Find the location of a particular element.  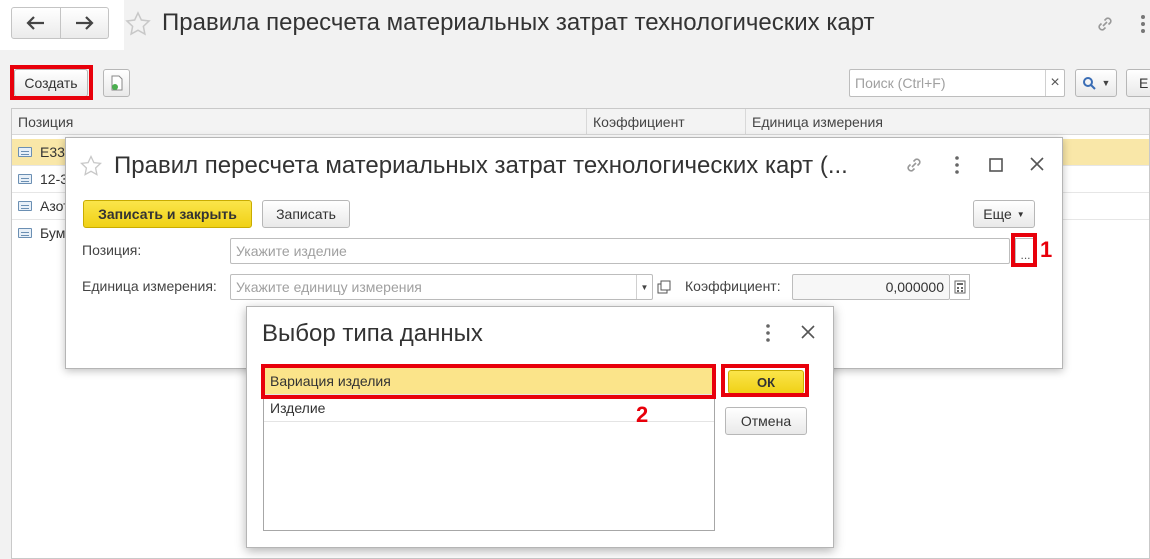

create-button: Создать is located at coordinates (51, 83).